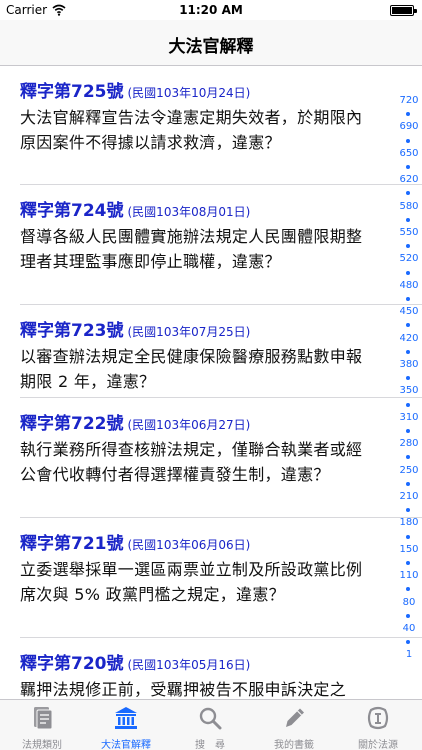 This screenshot has width=422, height=750. Describe the element at coordinates (72, 664) in the screenshot. I see `interpretation-number: 釋字第720號` at that location.